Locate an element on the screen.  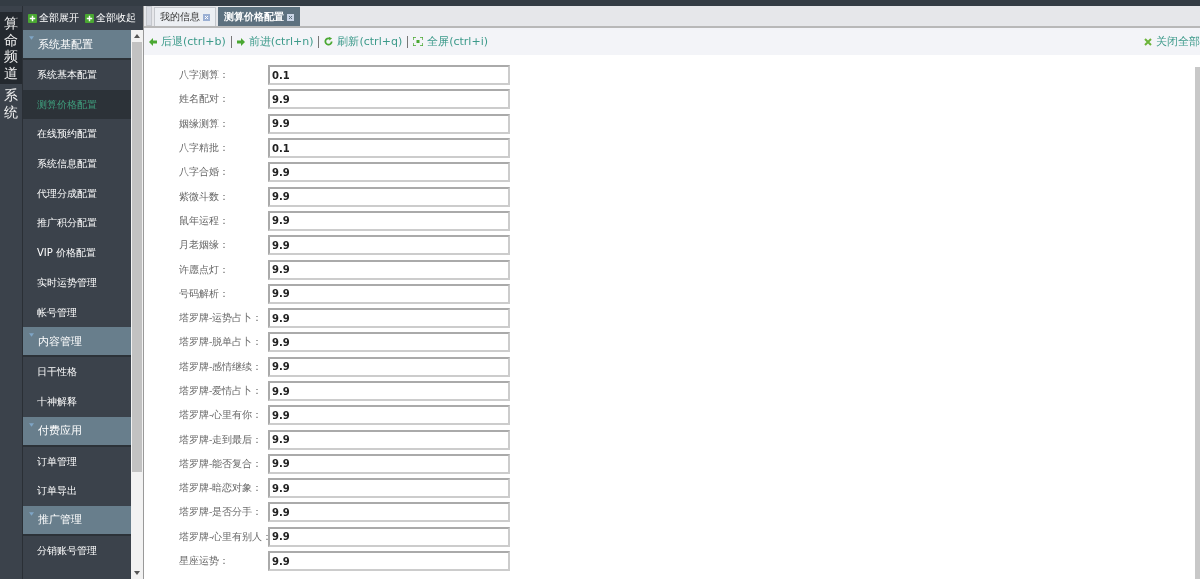
field-label: 八字合婚： is located at coordinates (204, 172).